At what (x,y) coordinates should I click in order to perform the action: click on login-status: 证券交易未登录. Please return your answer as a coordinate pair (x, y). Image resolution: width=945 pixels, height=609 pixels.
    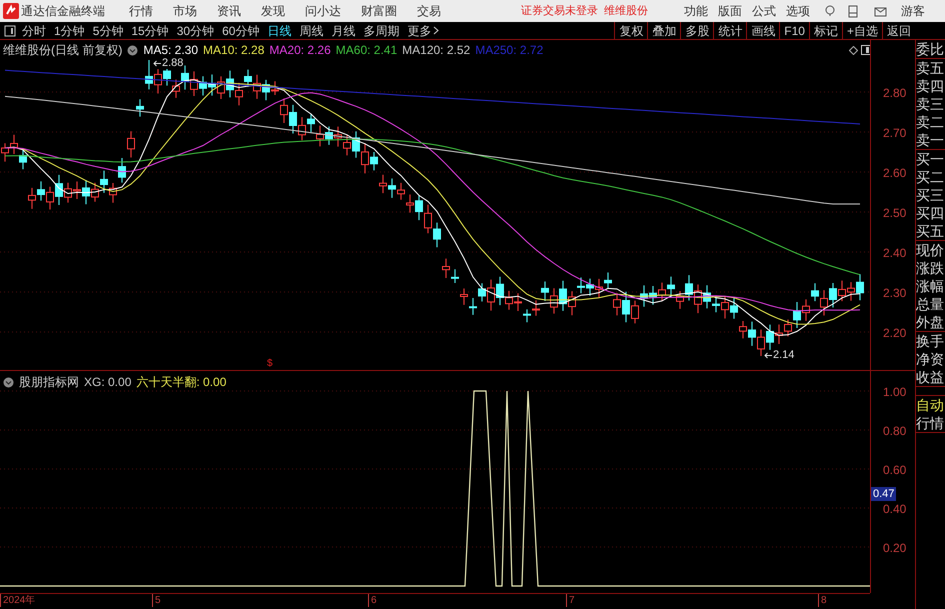
    Looking at the image, I should click on (559, 11).